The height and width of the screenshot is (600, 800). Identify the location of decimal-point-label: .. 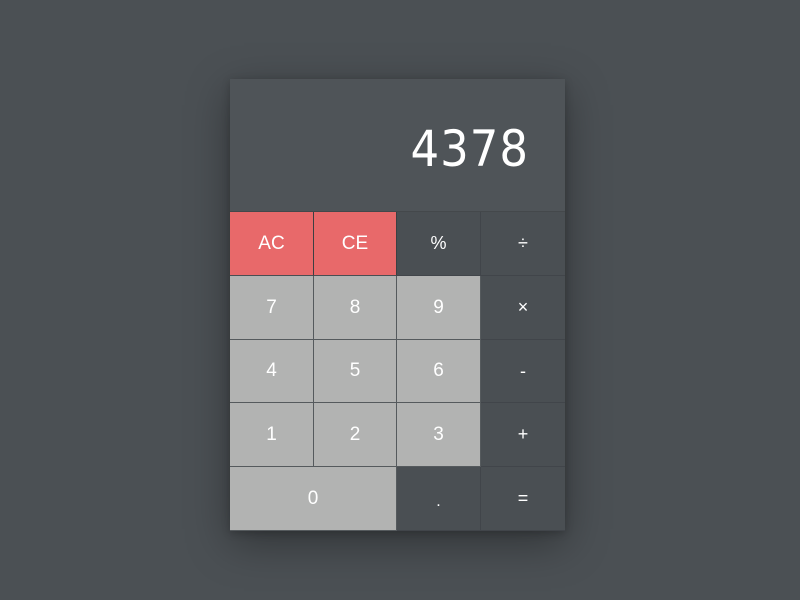
(438, 501).